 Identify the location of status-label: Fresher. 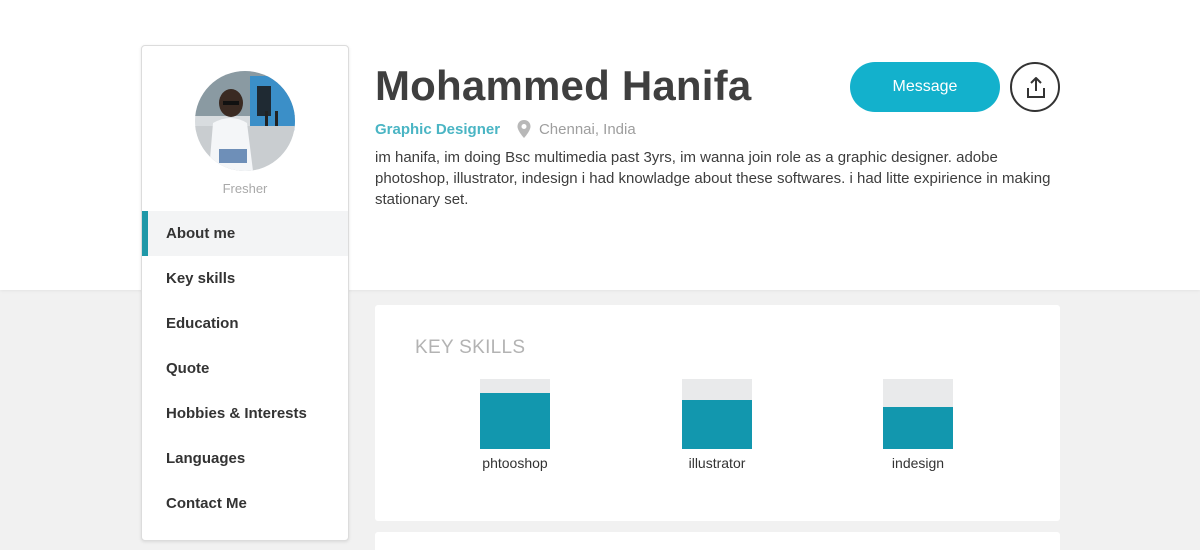
(245, 188).